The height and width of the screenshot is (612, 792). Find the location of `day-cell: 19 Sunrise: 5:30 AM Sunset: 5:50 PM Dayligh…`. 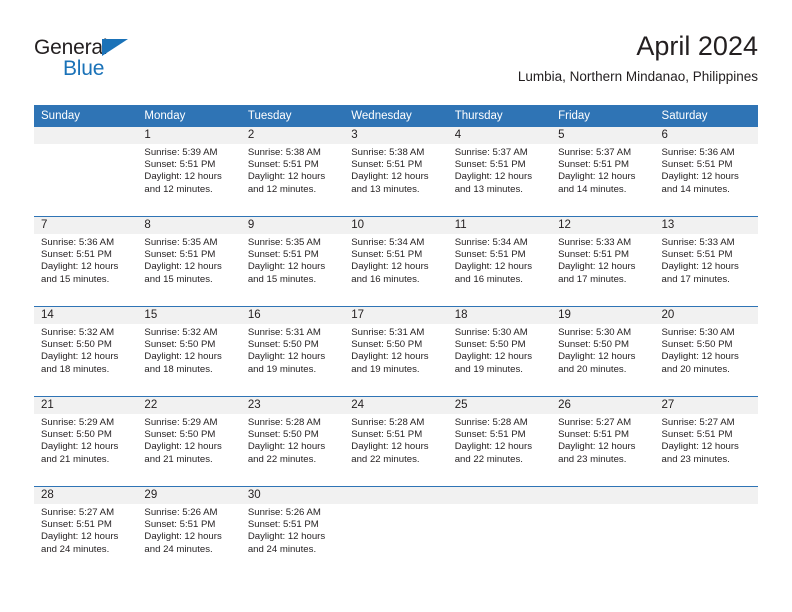

day-cell: 19 Sunrise: 5:30 AM Sunset: 5:50 PM Dayligh… is located at coordinates (603, 351).